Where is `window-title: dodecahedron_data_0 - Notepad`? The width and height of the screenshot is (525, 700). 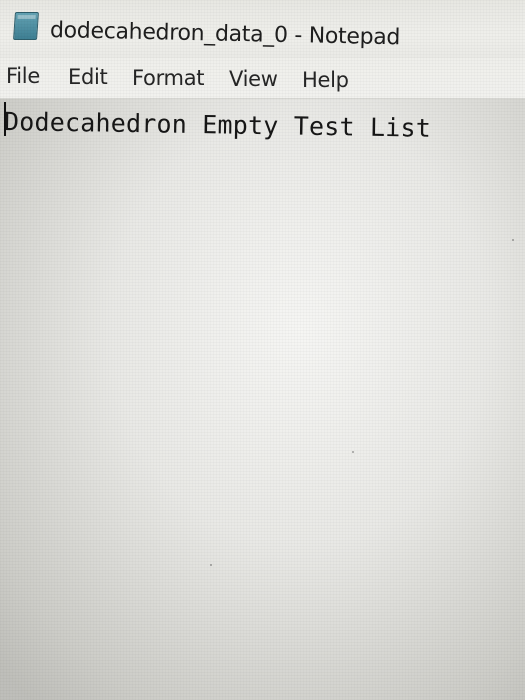 window-title: dodecahedron_data_0 - Notepad is located at coordinates (225, 34).